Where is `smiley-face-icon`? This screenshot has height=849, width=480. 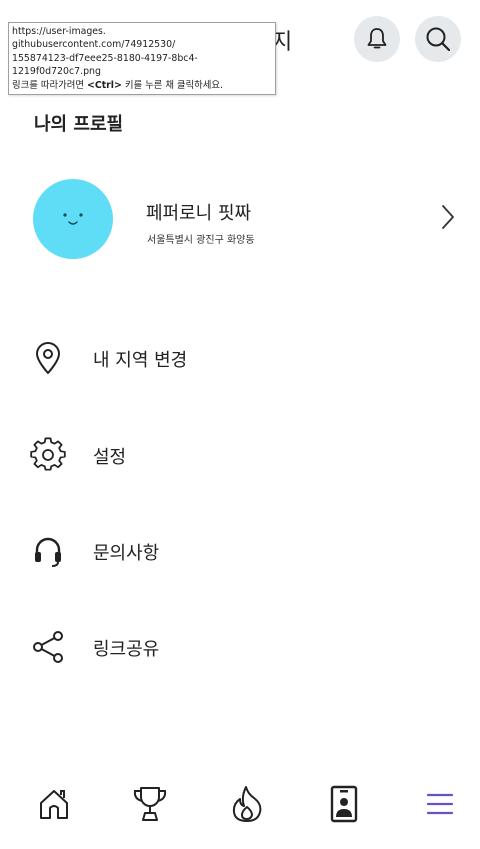
smiley-face-icon is located at coordinates (73, 219).